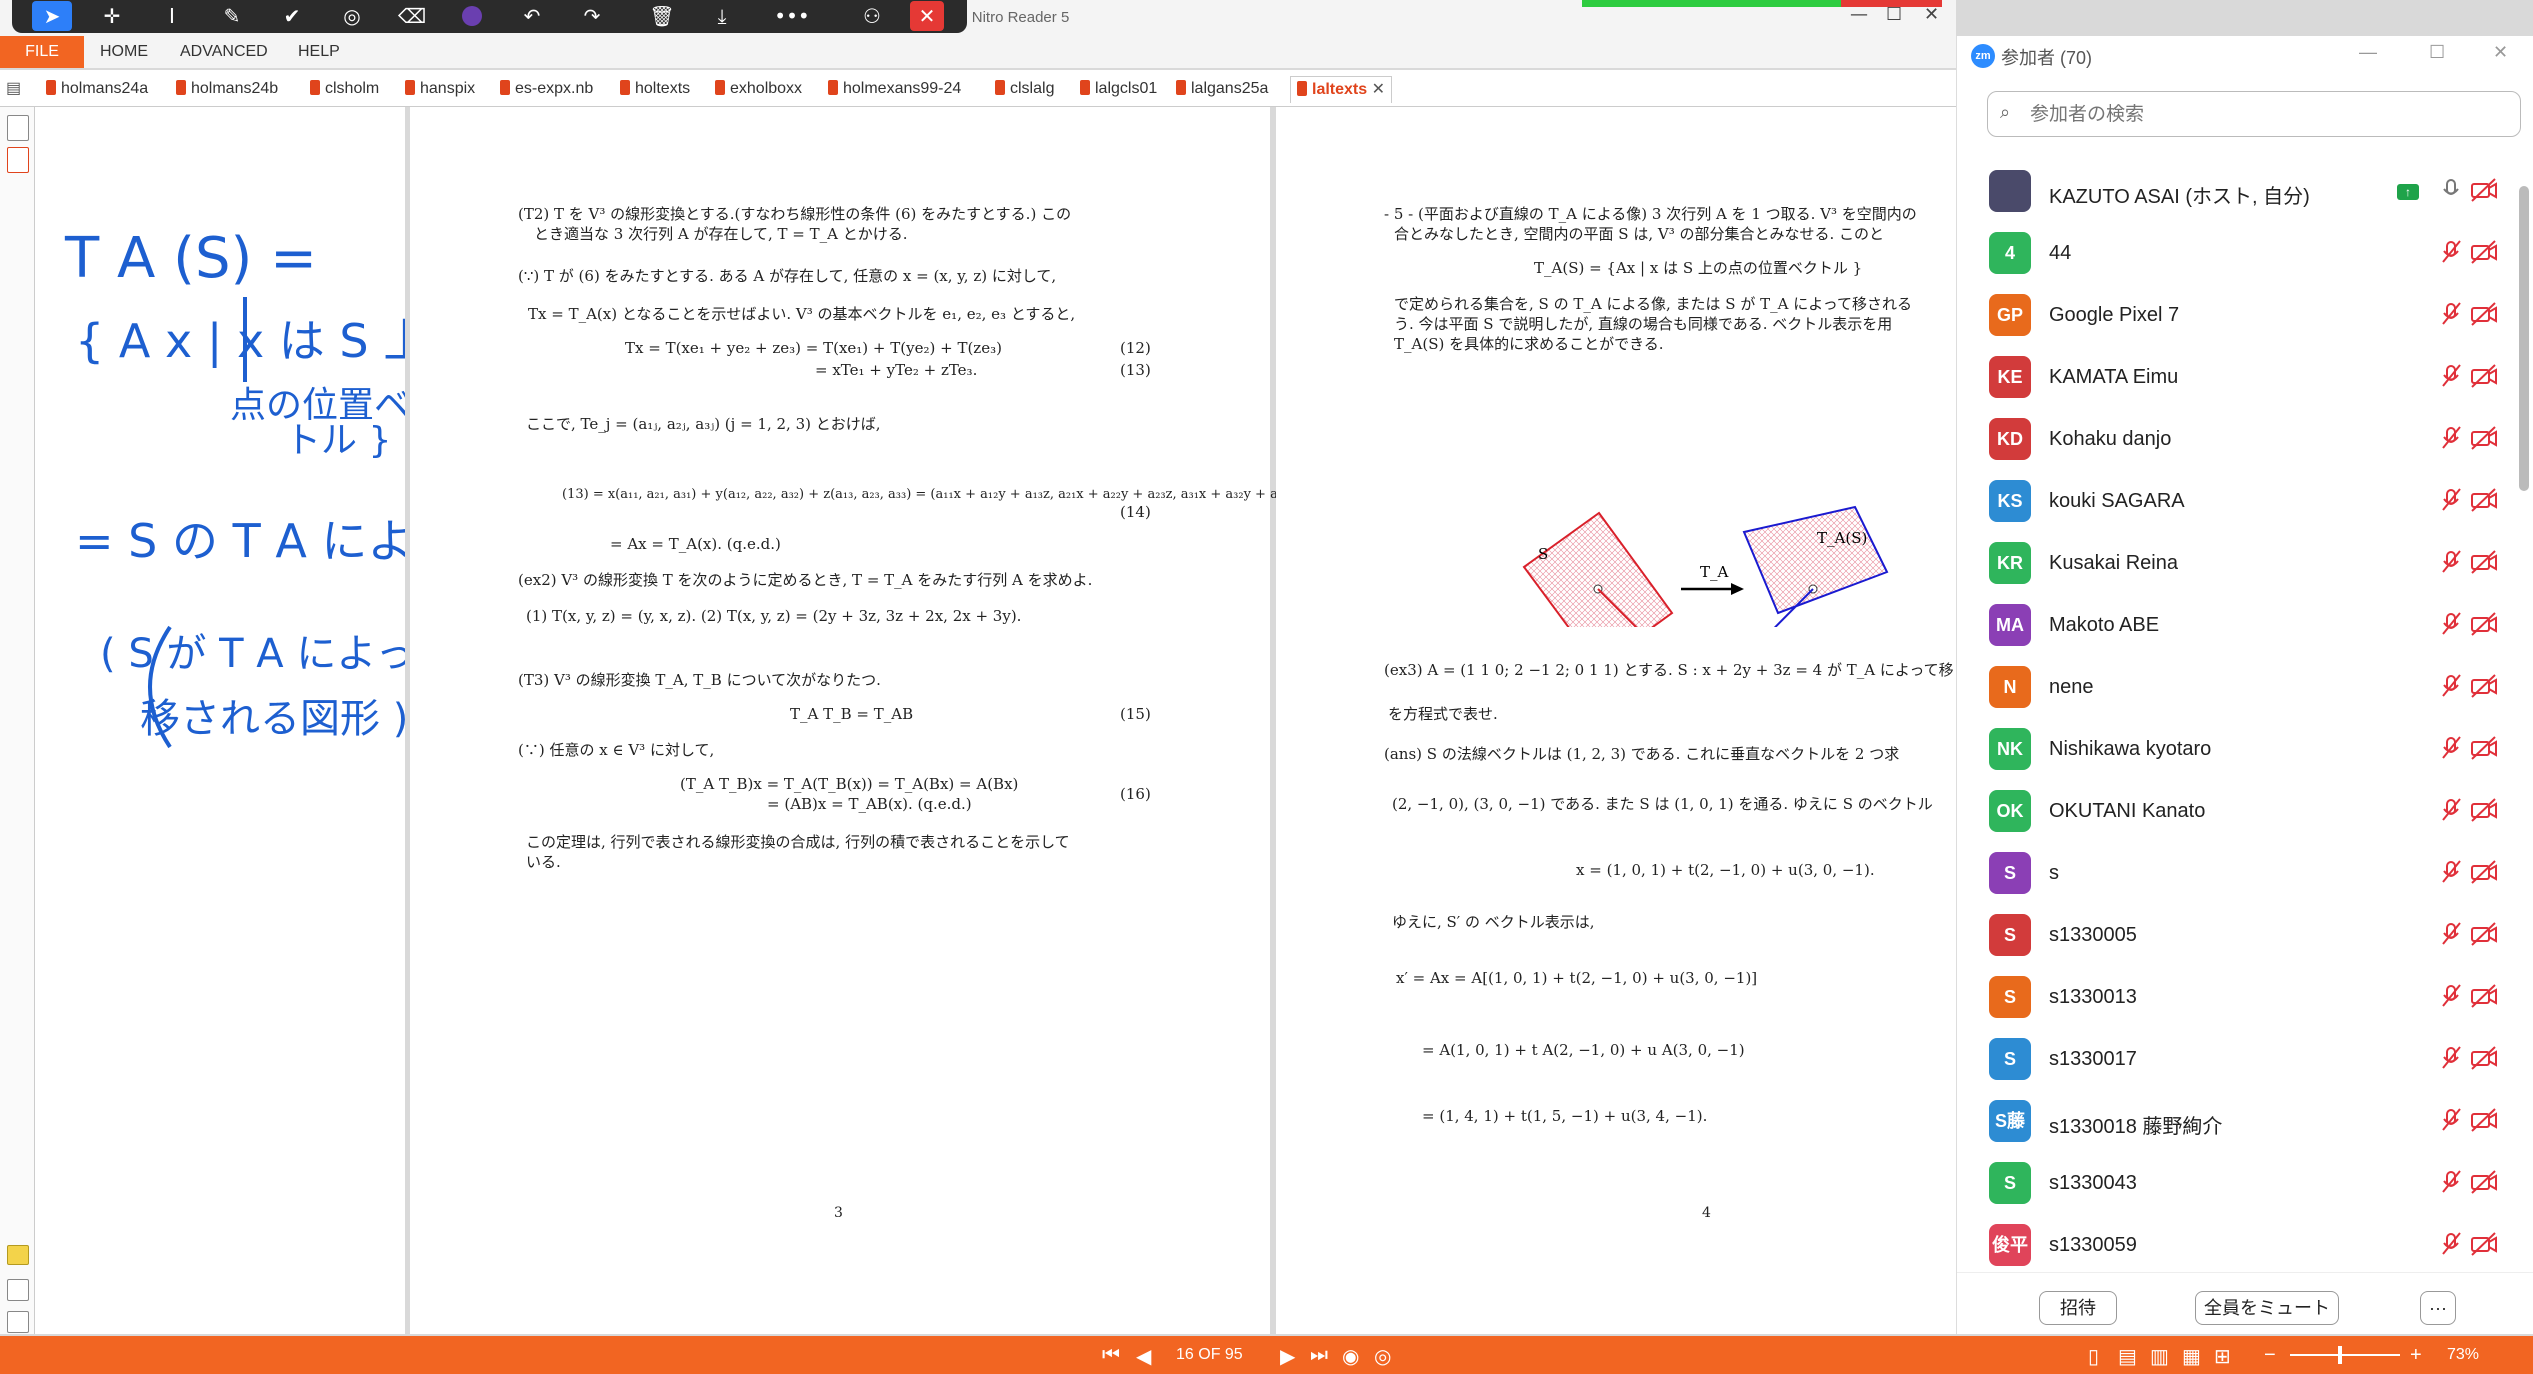 This screenshot has width=2533, height=1374. Describe the element at coordinates (2438, 1308) in the screenshot. I see `more-options-button: ···` at that location.